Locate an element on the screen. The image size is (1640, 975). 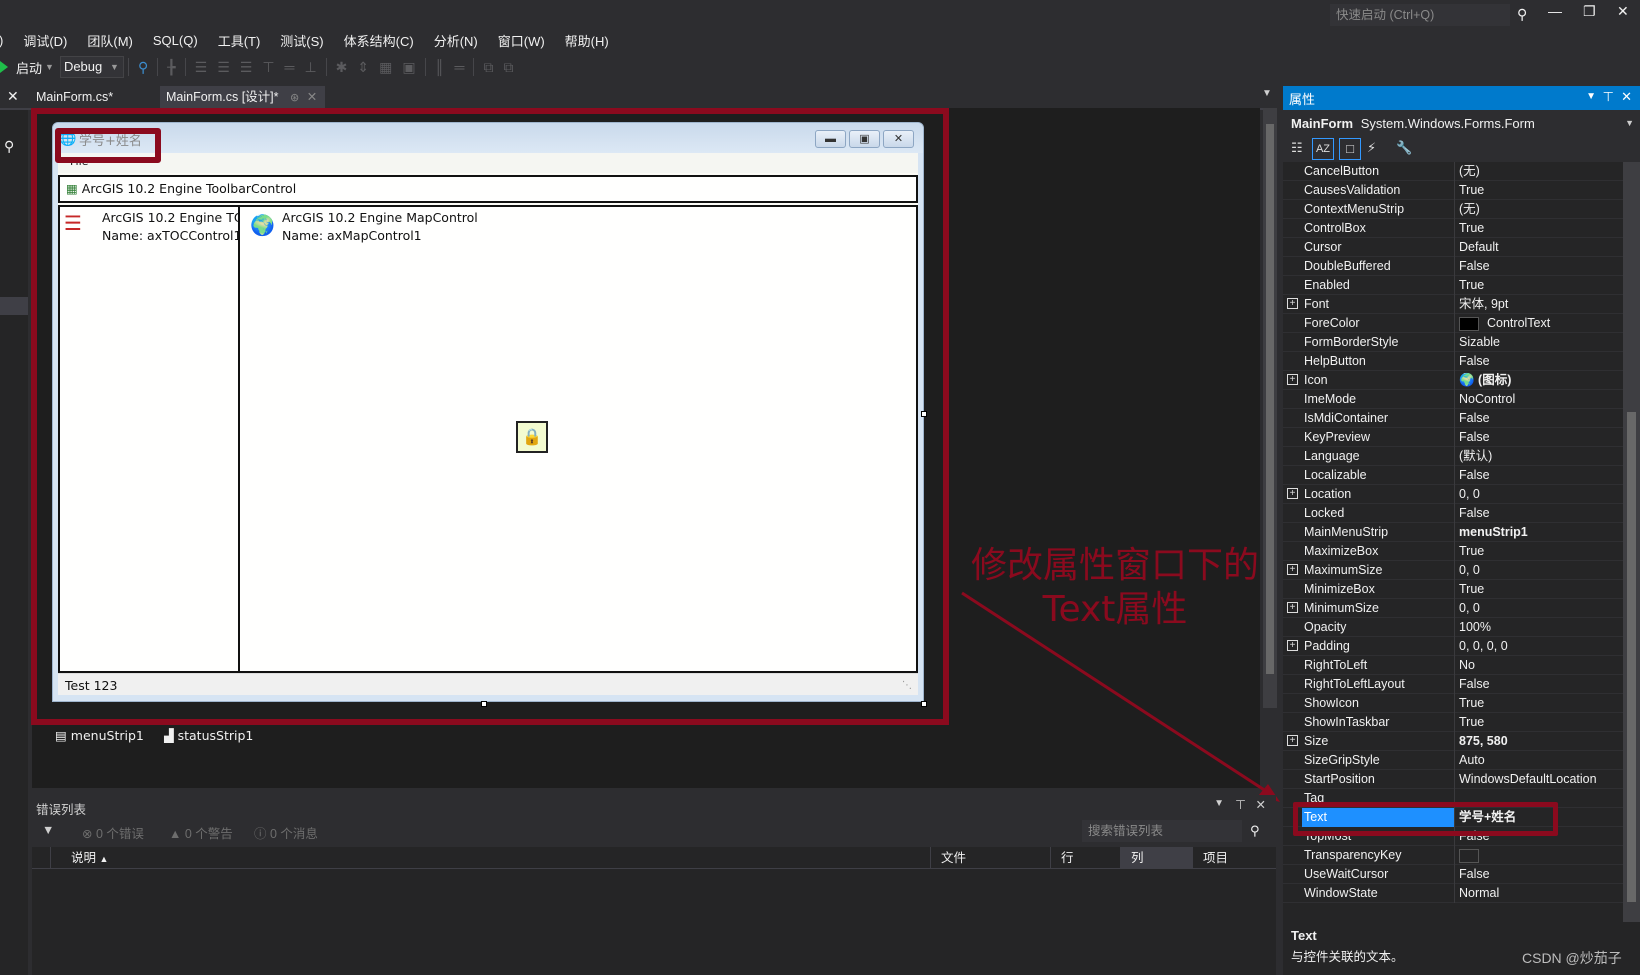
menu-item: 调试(D) is located at coordinates (45, 40).